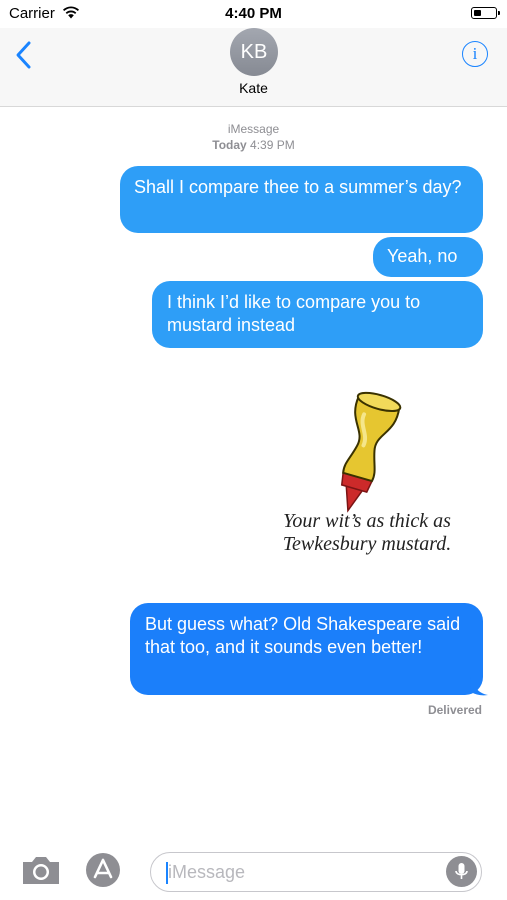 The image size is (507, 900). I want to click on message-bubble: Shall I compare thee to a summer’s day?, so click(301, 199).